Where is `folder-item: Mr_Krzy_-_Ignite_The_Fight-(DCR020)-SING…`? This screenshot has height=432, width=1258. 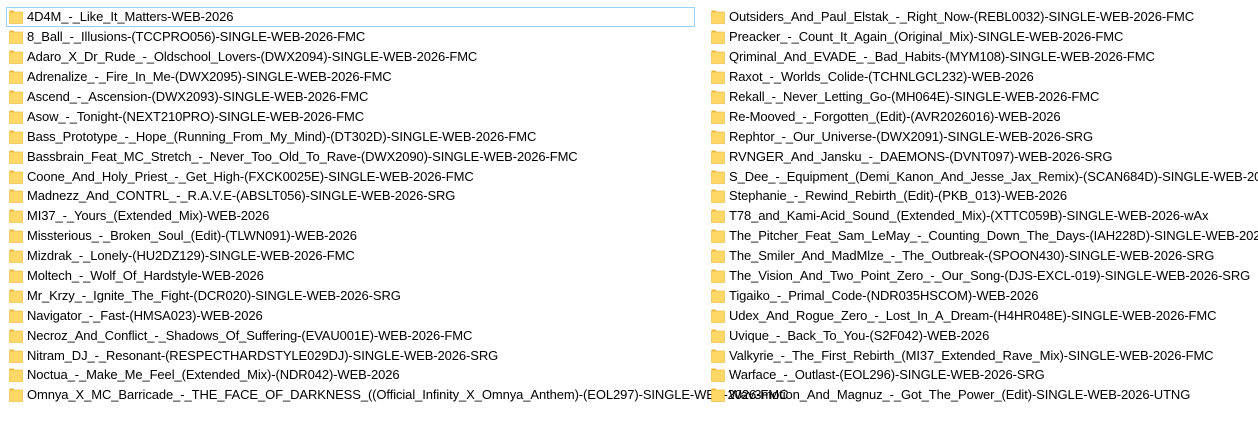
folder-item: Mr_Krzy_-_Ignite_The_Fight-(DCR020)-SING… is located at coordinates (350, 295).